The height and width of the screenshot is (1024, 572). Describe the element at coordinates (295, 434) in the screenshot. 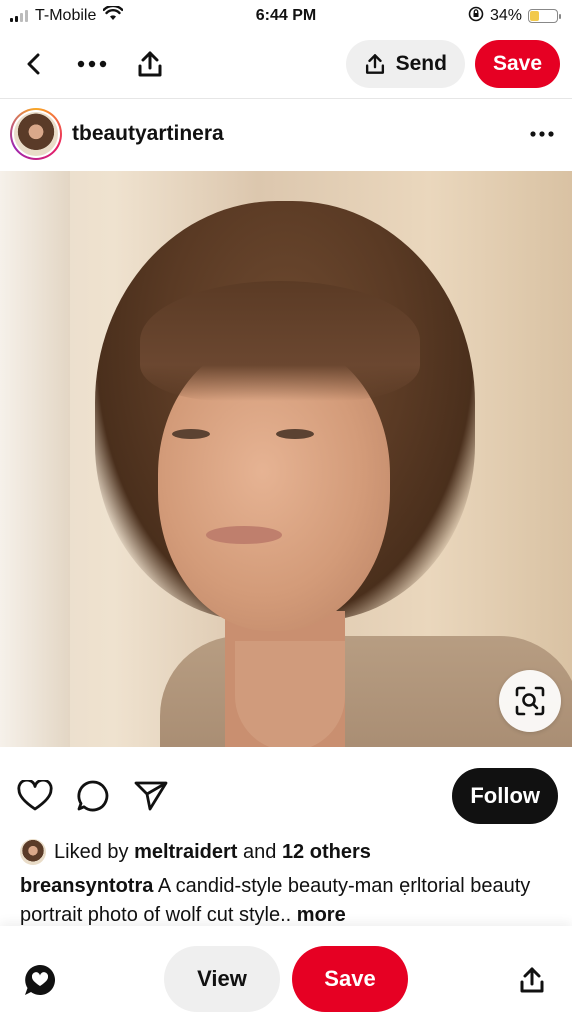

I see `photo-eye-right` at that location.